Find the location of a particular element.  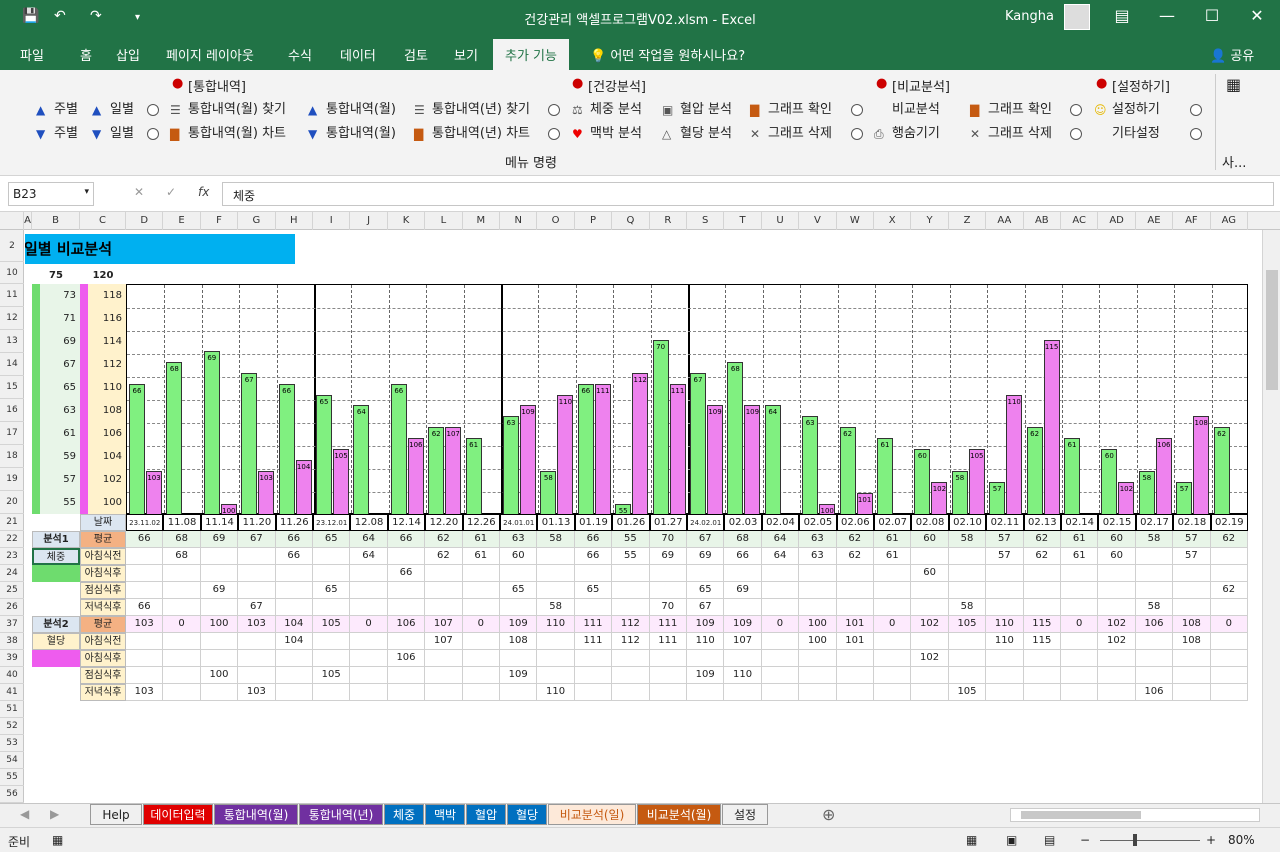

row-header-17: 17 is located at coordinates (12, 433).